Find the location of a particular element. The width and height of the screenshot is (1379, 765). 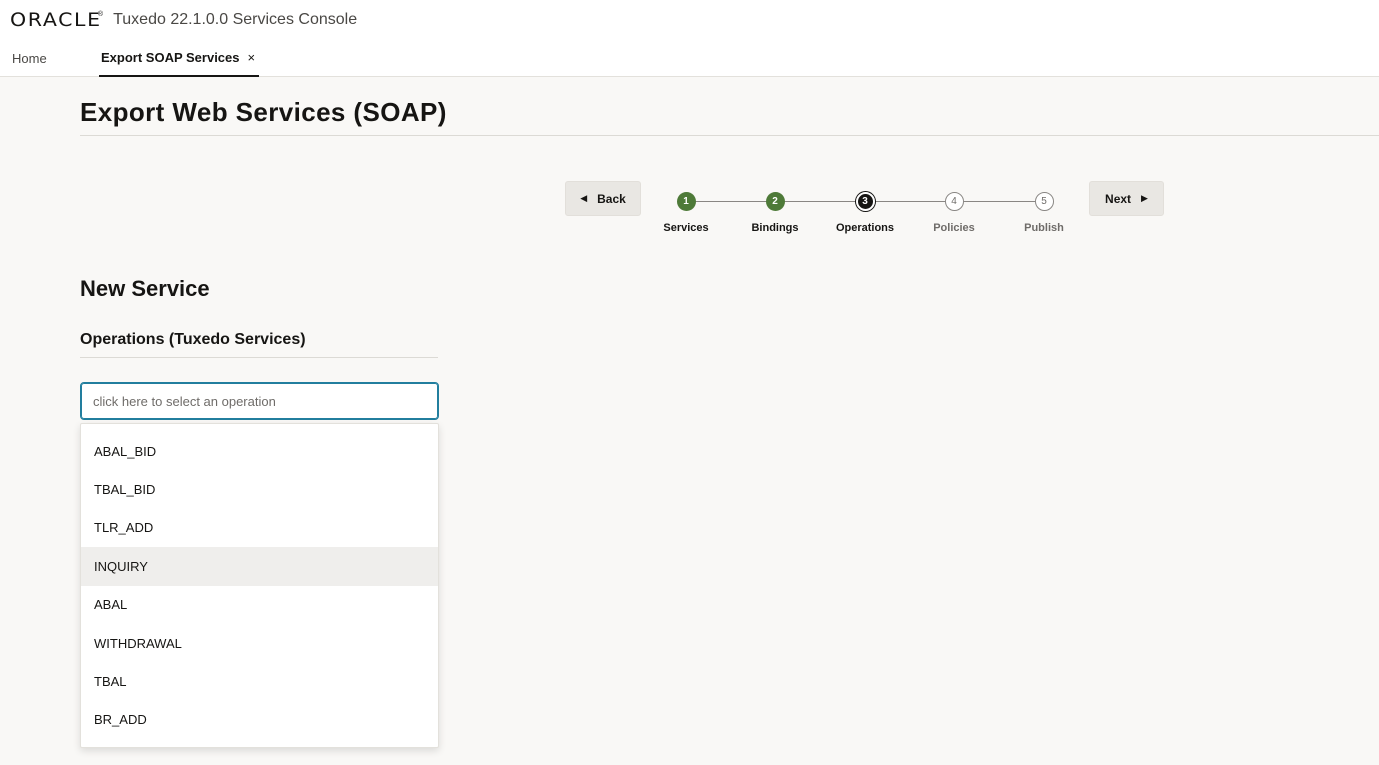

back-button: ◀ Back is located at coordinates (603, 198).